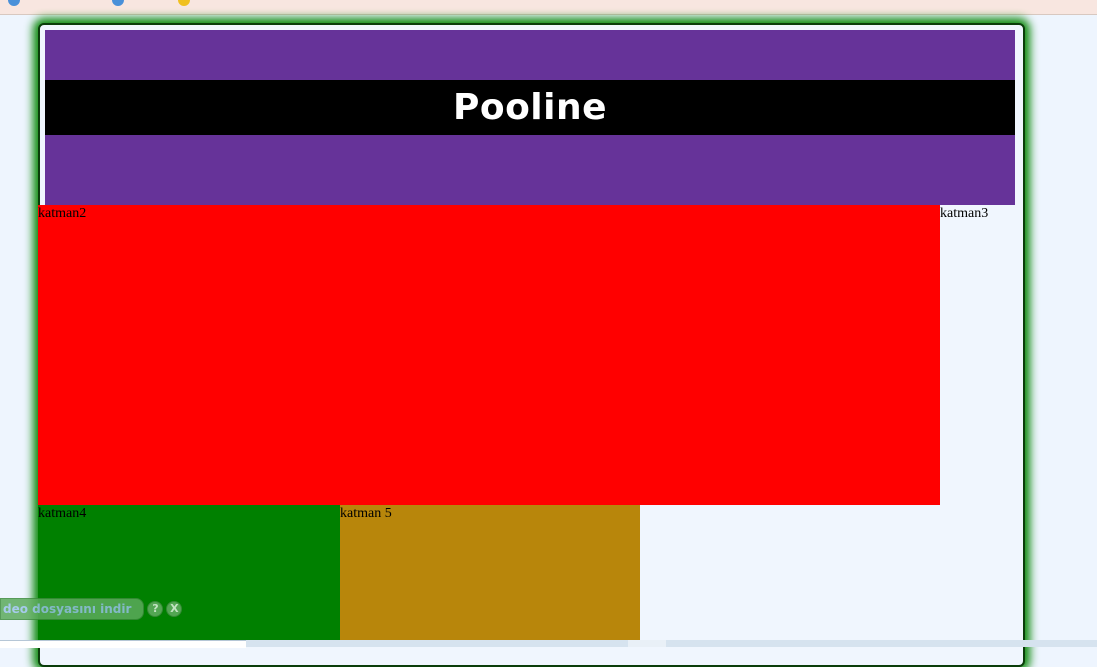 This screenshot has width=1097, height=667. Describe the element at coordinates (184, 3) in the screenshot. I see `star-icon` at that location.